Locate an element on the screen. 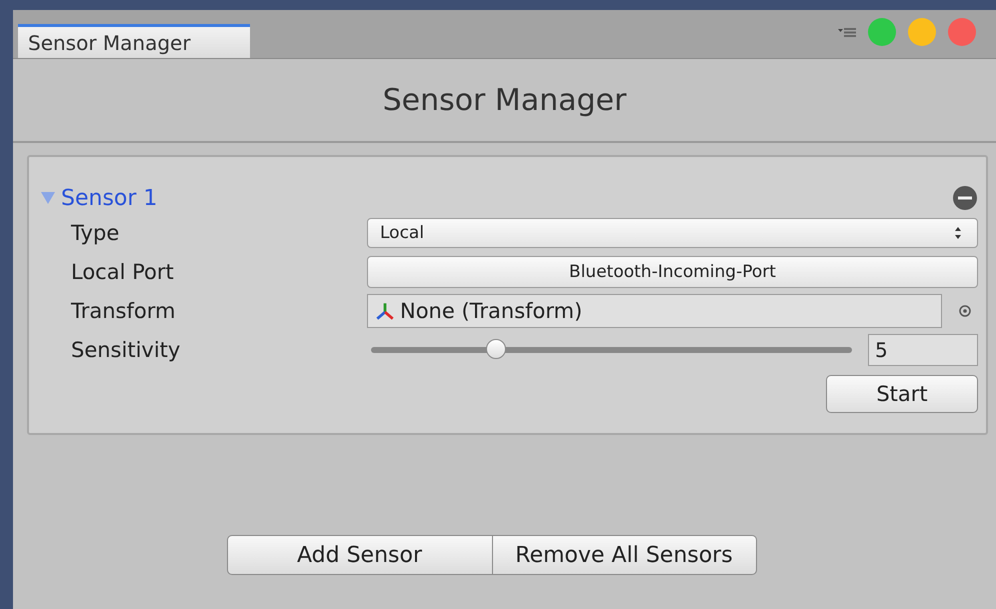  menu-icon is located at coordinates (847, 32).